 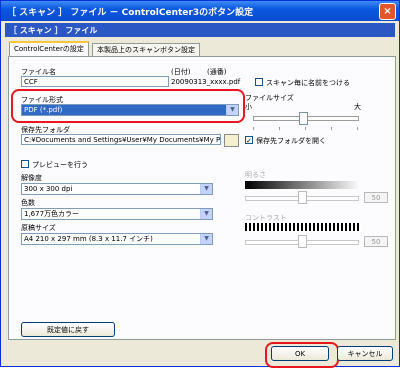 What do you see at coordinates (88, 239) in the screenshot?
I see `doc-size-value: A4 210 x 297 mm (8.3 x 11.7 インチ)` at bounding box center [88, 239].